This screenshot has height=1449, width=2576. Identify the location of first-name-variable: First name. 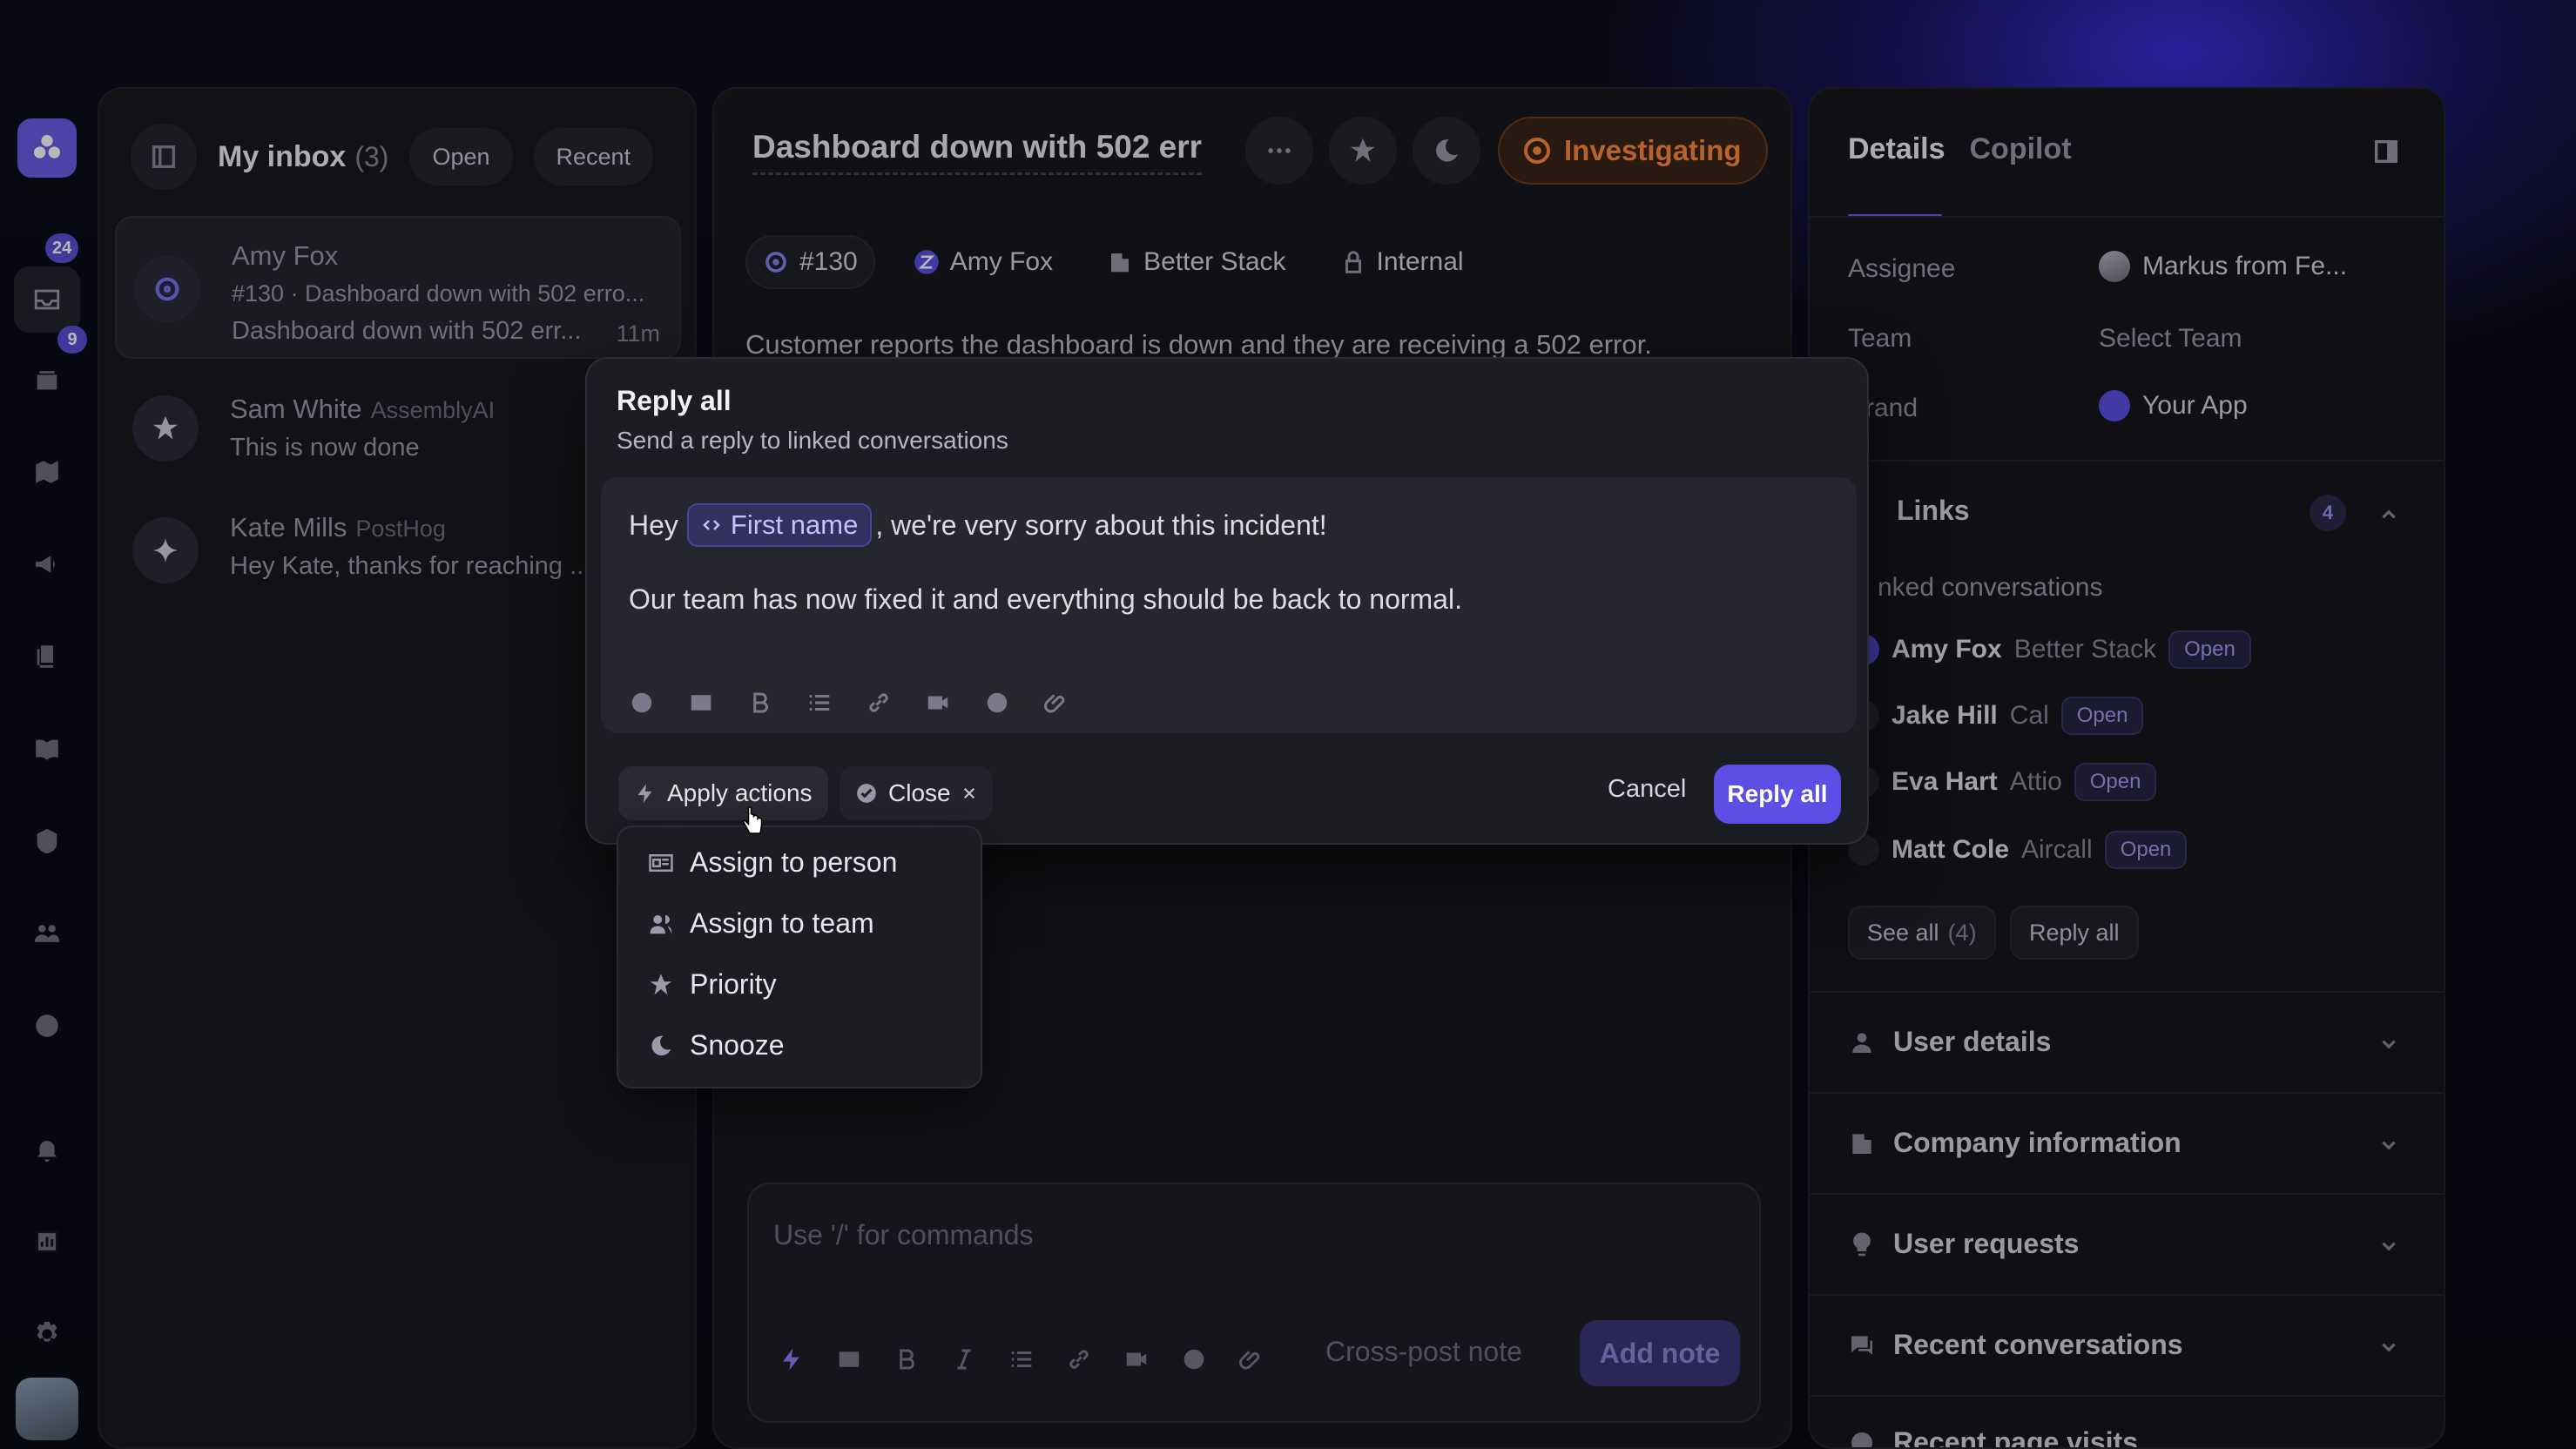
(779, 525).